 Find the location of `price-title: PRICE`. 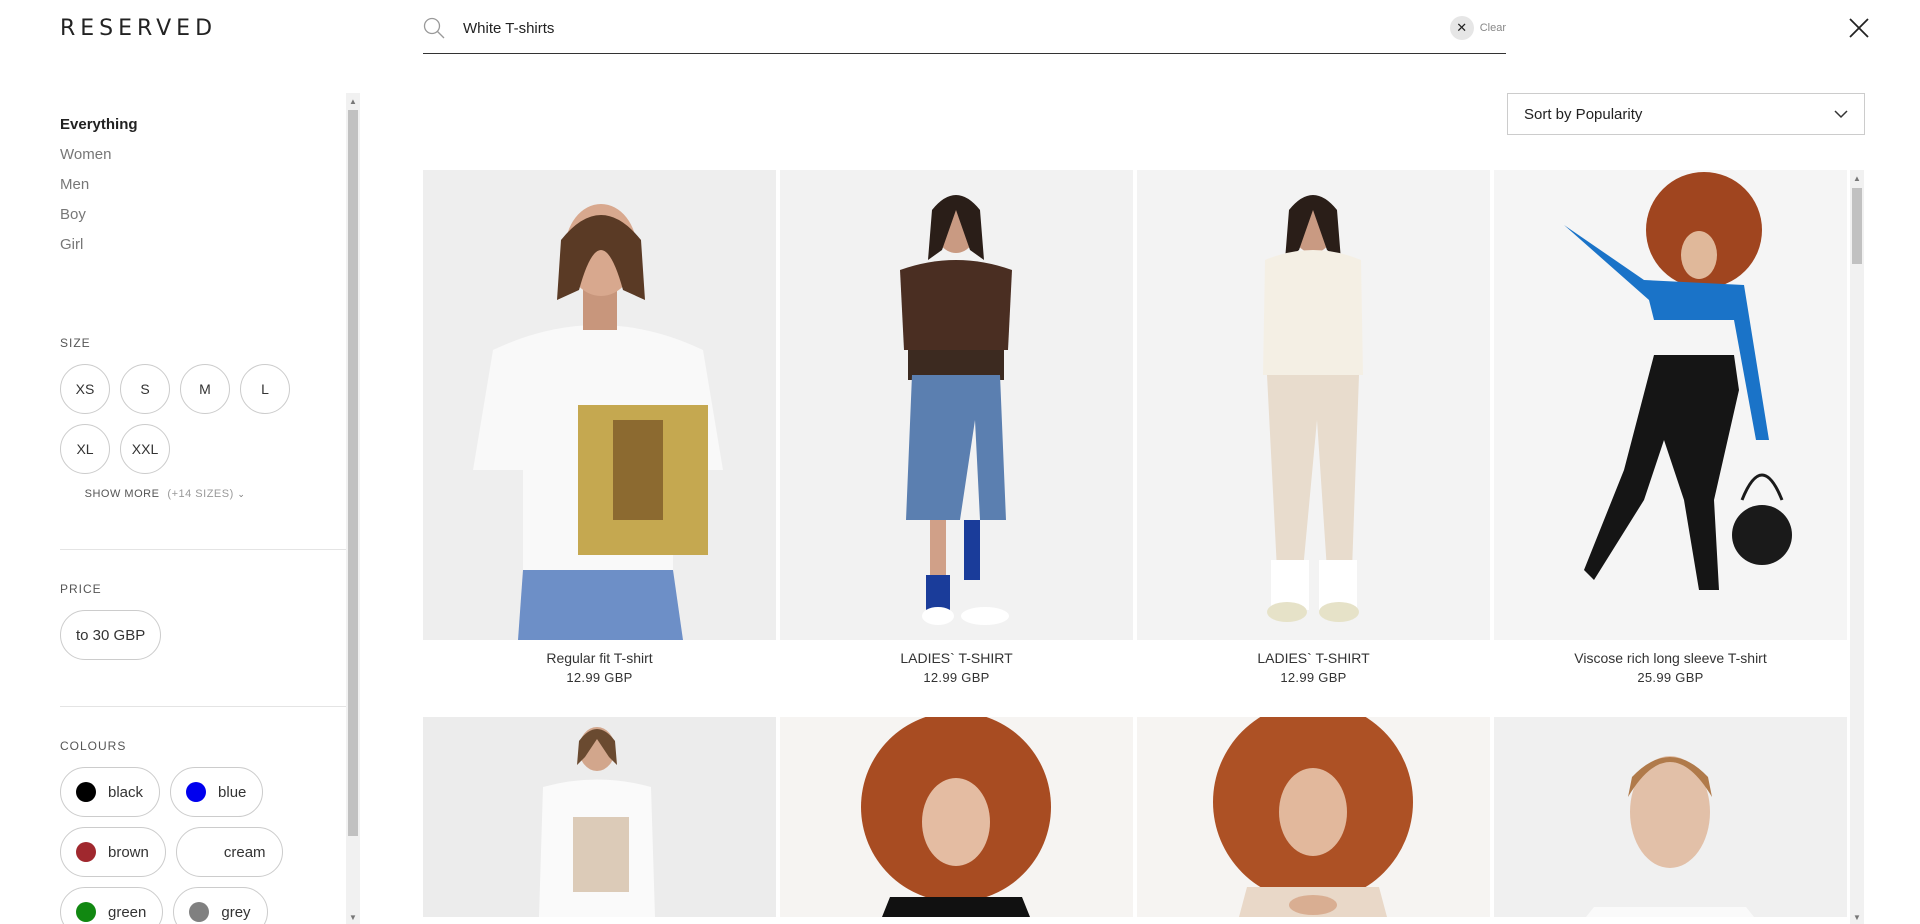

price-title: PRICE is located at coordinates (81, 589).